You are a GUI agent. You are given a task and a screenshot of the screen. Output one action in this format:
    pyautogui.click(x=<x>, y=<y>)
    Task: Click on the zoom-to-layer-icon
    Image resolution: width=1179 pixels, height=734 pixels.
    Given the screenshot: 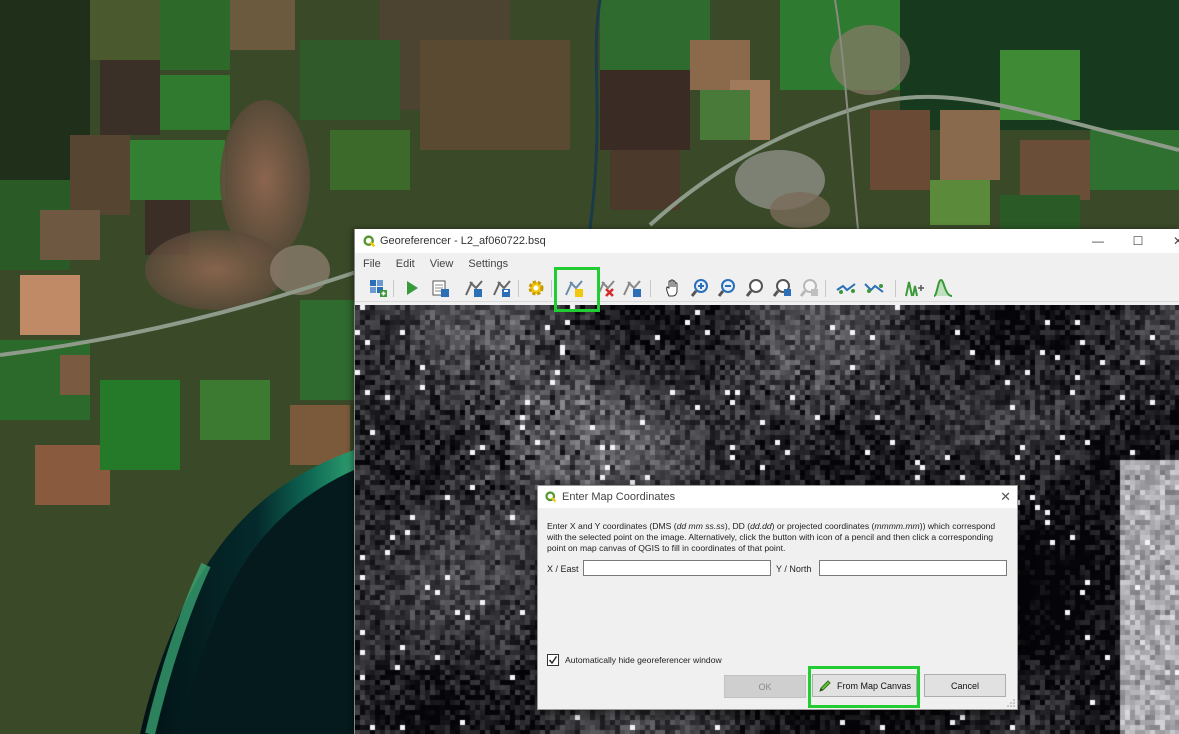 What is the action you would take?
    pyautogui.click(x=755, y=288)
    